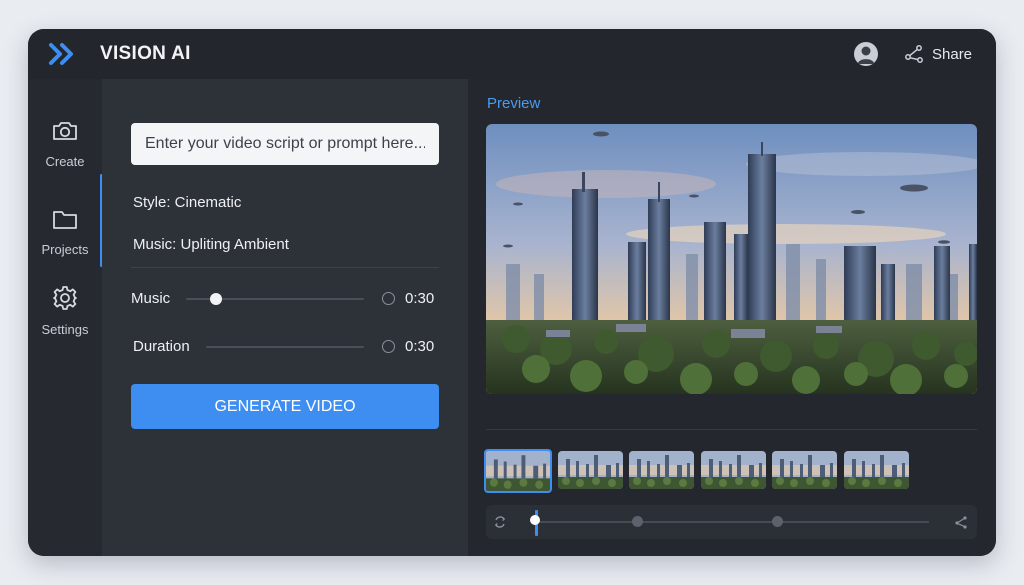 The image size is (1024, 585). What do you see at coordinates (211, 244) in the screenshot?
I see `music-option: Music: Upliting Ambient` at bounding box center [211, 244].